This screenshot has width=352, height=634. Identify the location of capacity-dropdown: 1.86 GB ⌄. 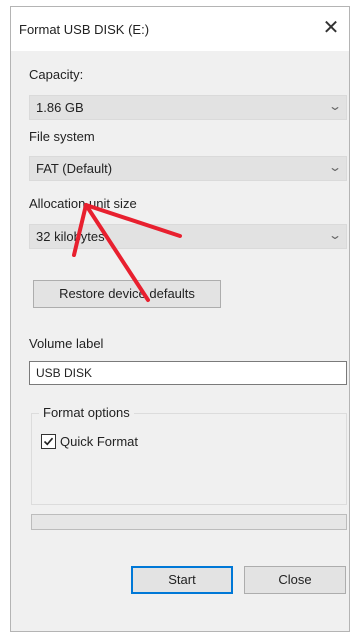
(188, 107).